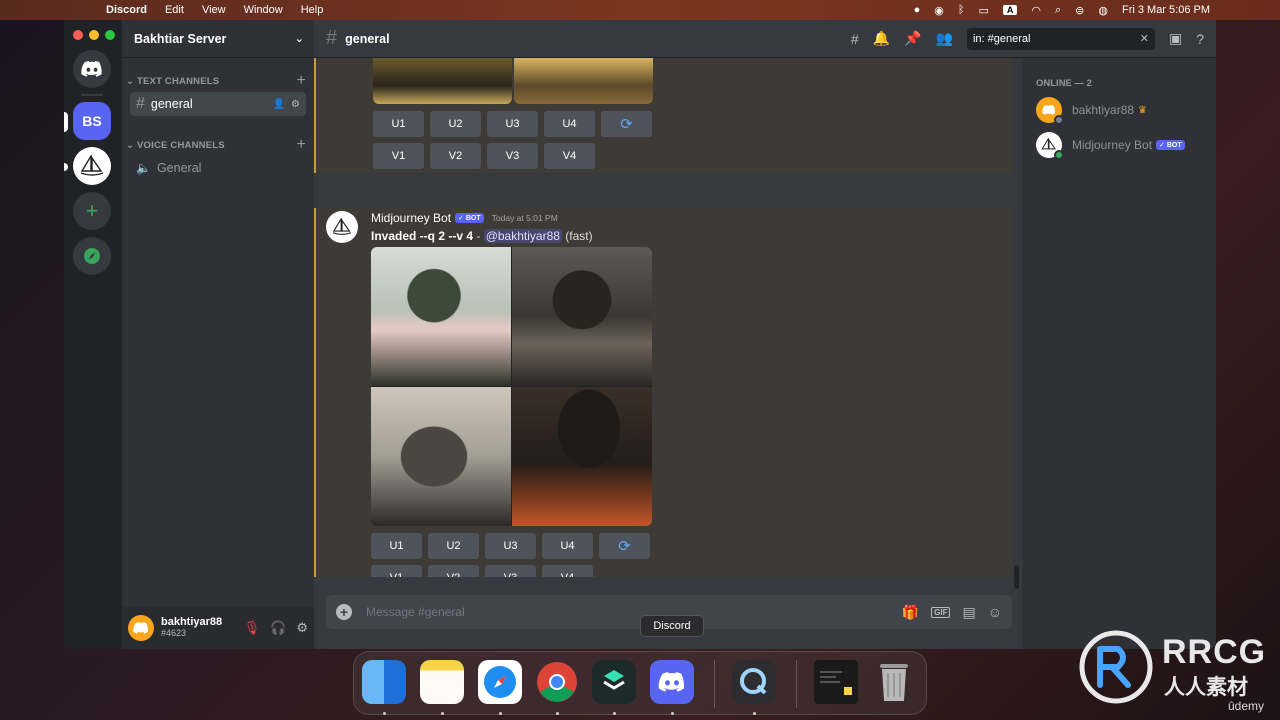  What do you see at coordinates (672, 682) in the screenshot?
I see `discord-dock-icon` at bounding box center [672, 682].